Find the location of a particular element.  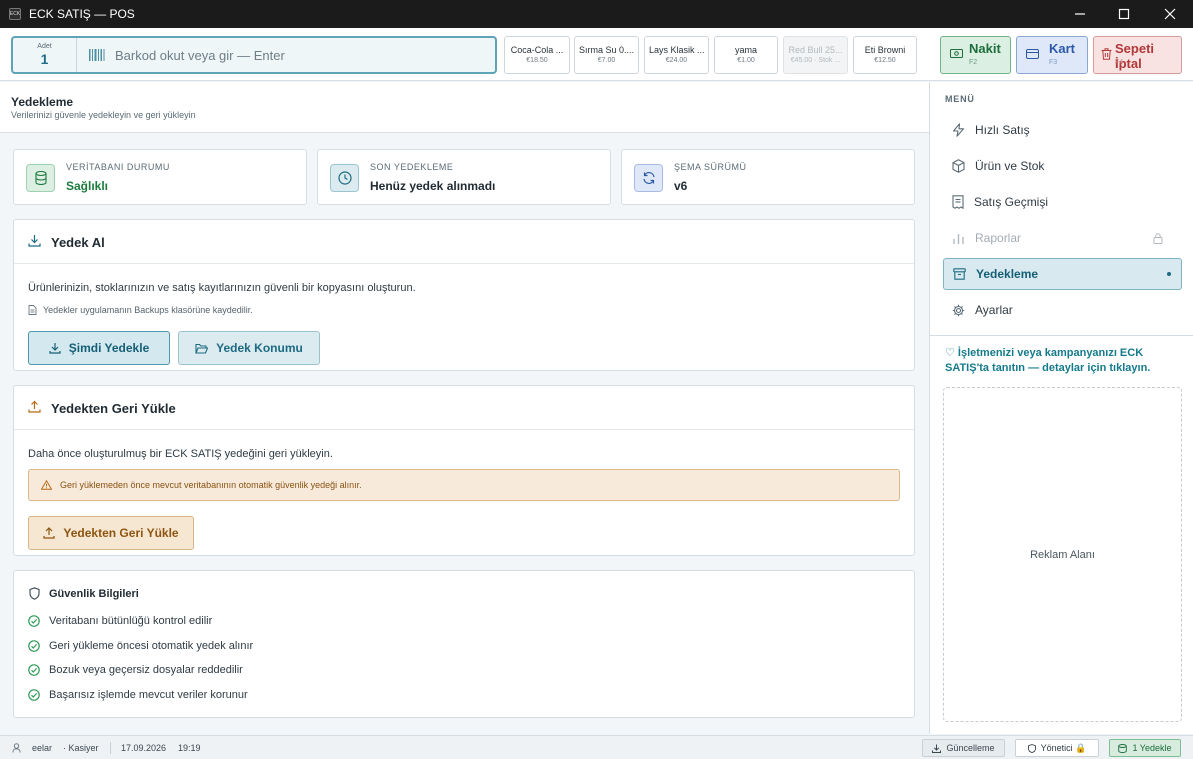

cancel-shortcut: F4 is located at coordinates (1119, 62).